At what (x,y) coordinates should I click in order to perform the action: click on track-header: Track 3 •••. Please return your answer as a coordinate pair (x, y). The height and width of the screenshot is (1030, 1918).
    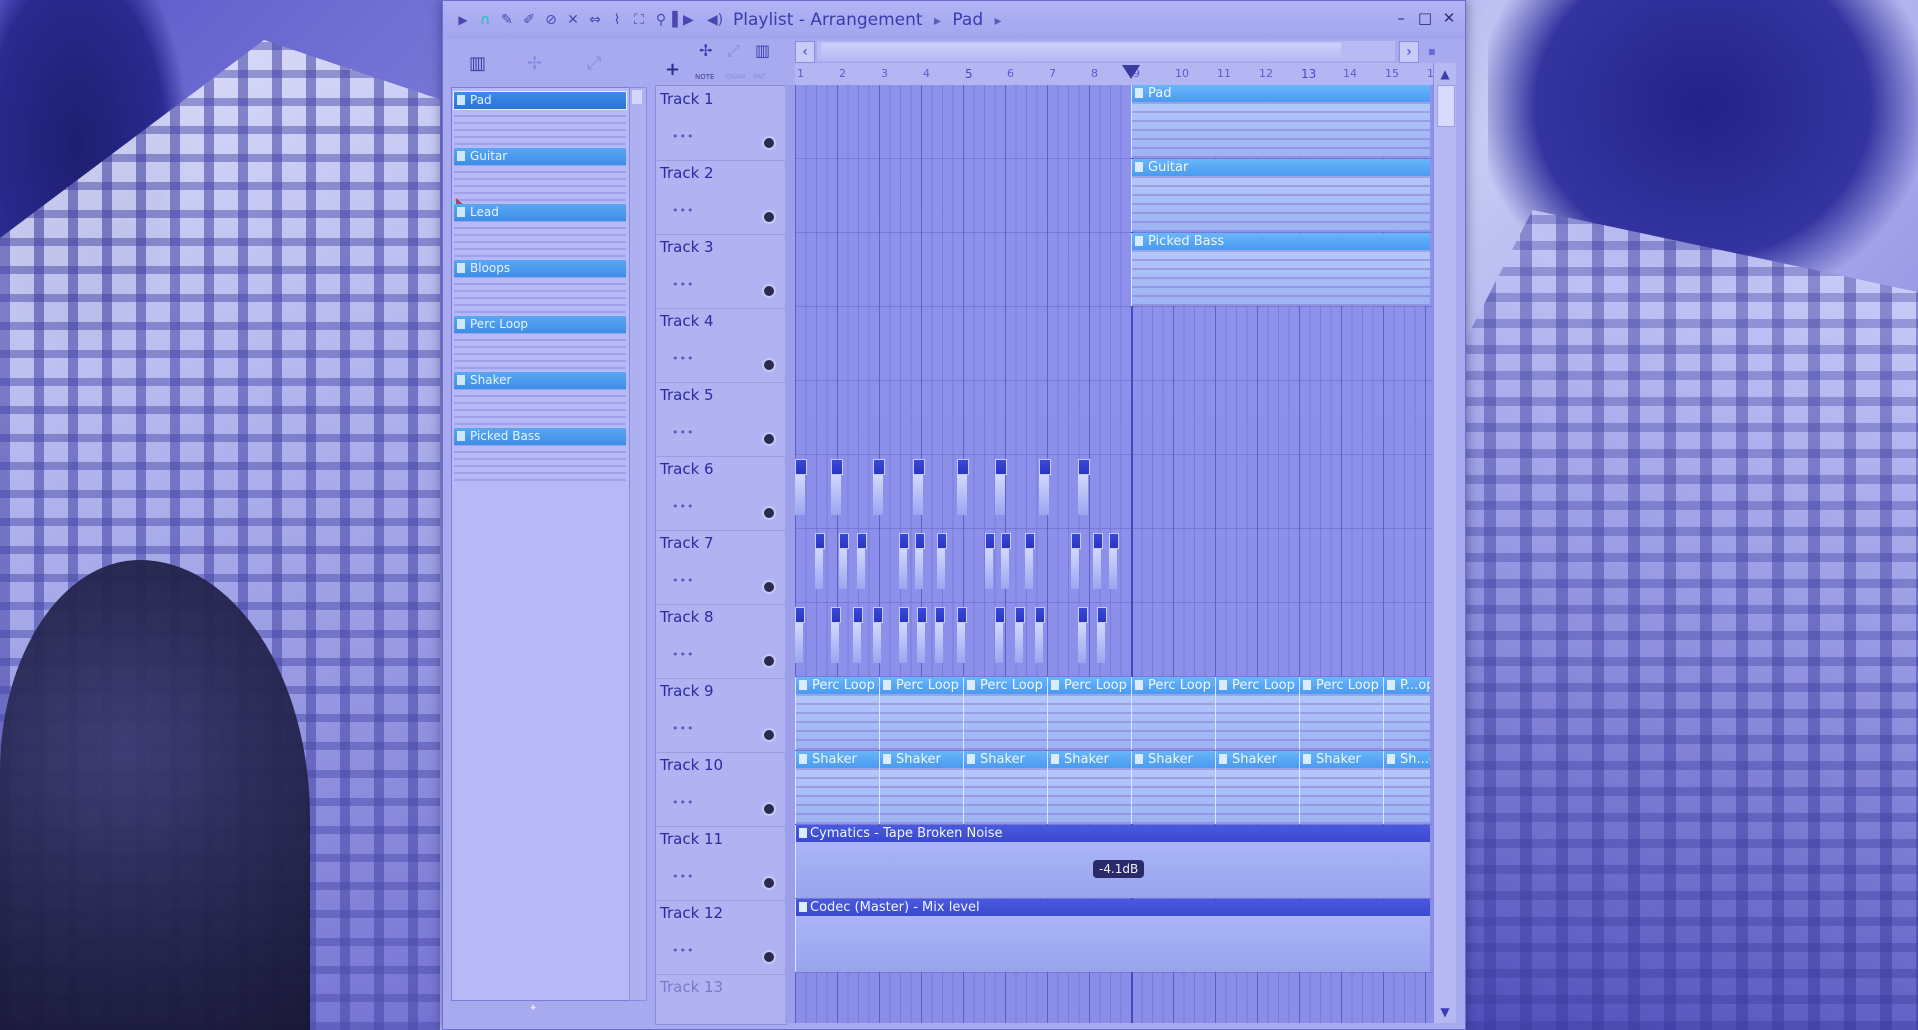
    Looking at the image, I should click on (721, 271).